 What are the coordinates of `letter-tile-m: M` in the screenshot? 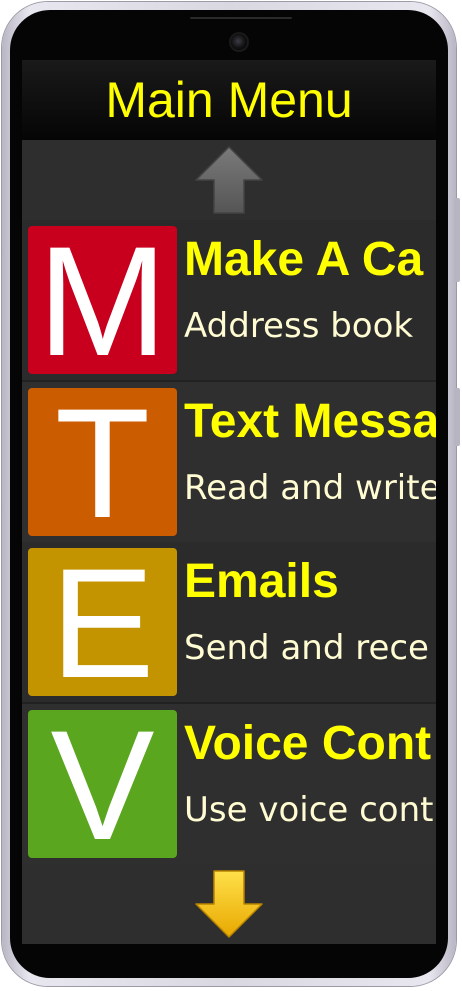 It's located at (102, 302).